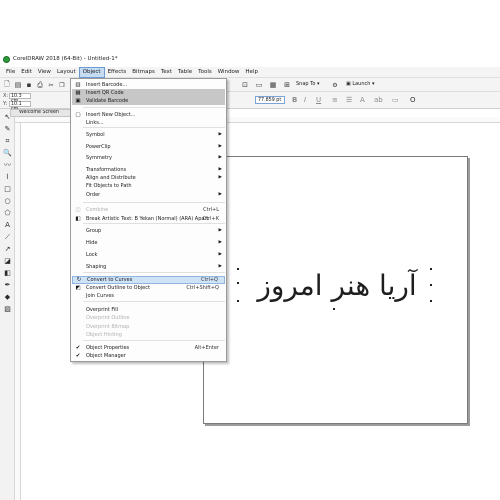  What do you see at coordinates (148, 348) in the screenshot?
I see `menu-item-object-properties: ✔ Object Properties Alt+Enter` at bounding box center [148, 348].